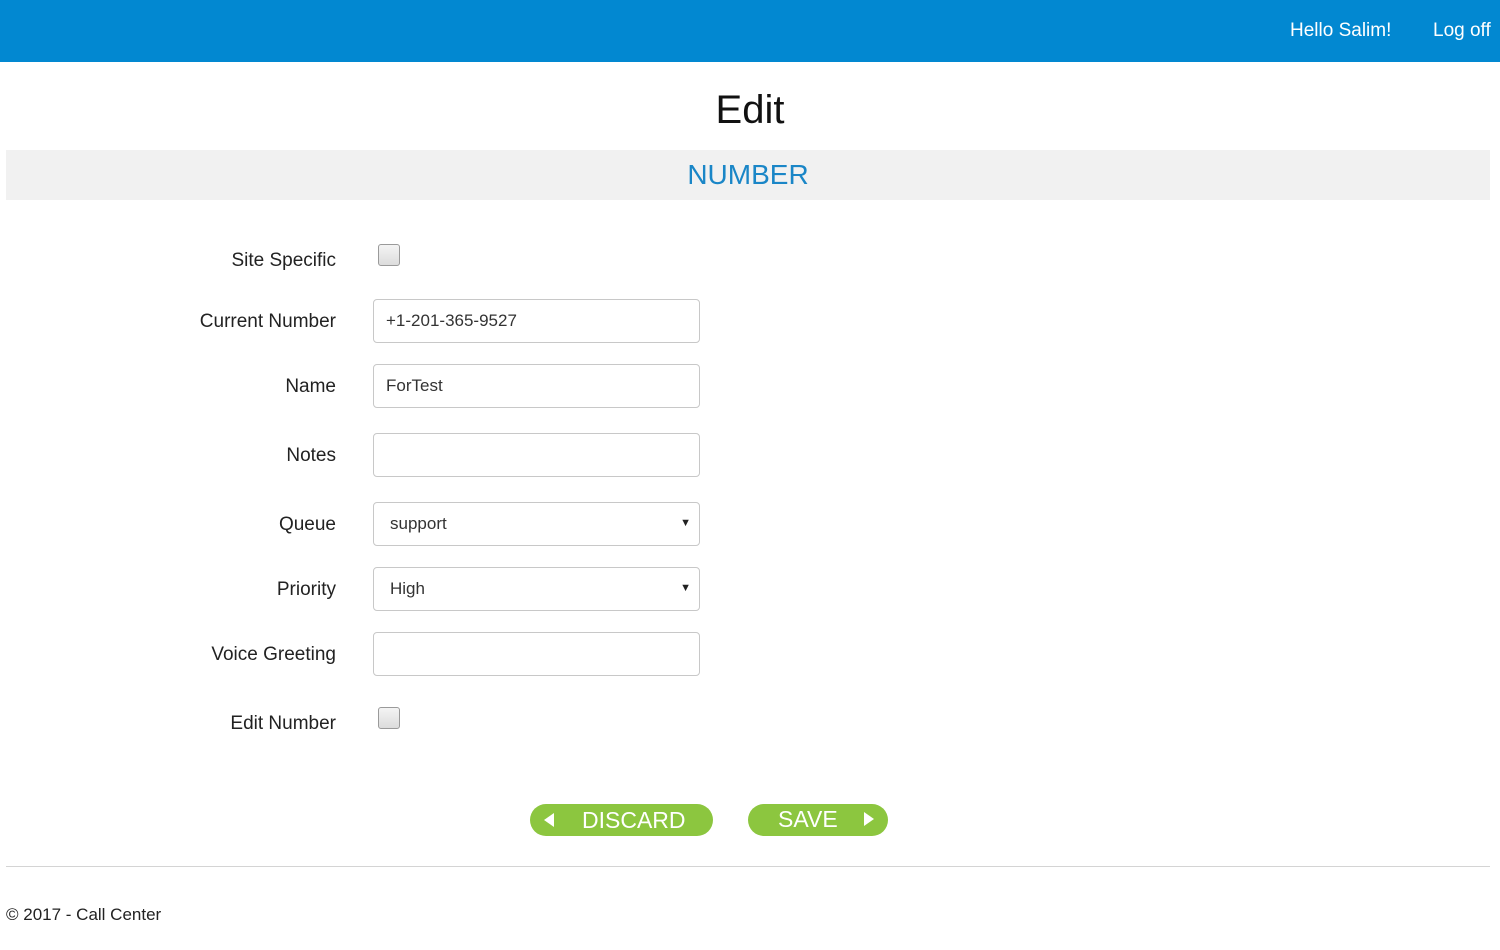 The height and width of the screenshot is (950, 1500). What do you see at coordinates (306, 589) in the screenshot?
I see `priority-label: Priority` at bounding box center [306, 589].